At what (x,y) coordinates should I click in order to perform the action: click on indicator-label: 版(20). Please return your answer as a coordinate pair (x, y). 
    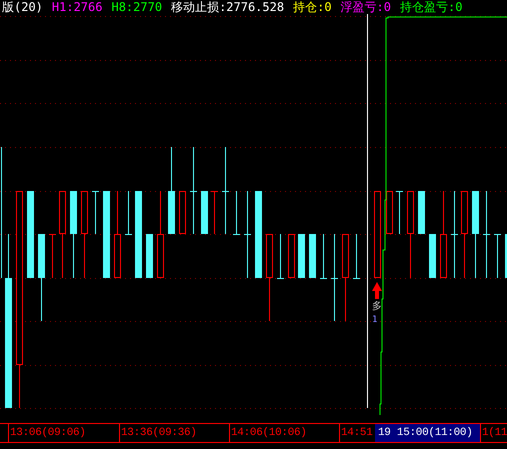
    Looking at the image, I should click on (22, 7).